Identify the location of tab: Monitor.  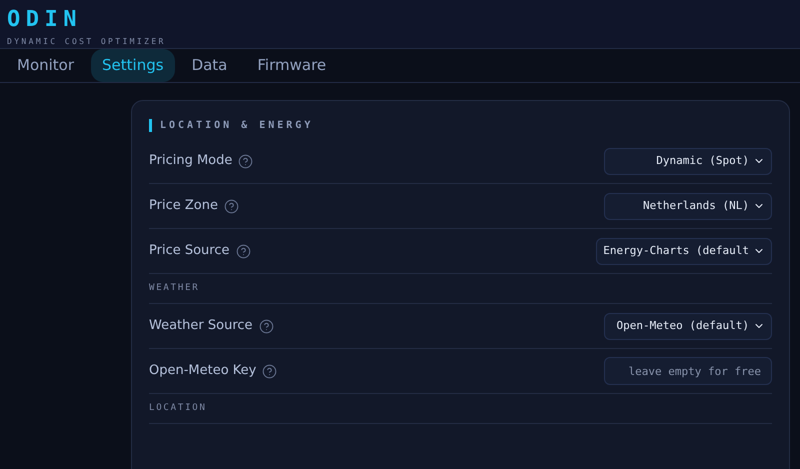
(46, 65).